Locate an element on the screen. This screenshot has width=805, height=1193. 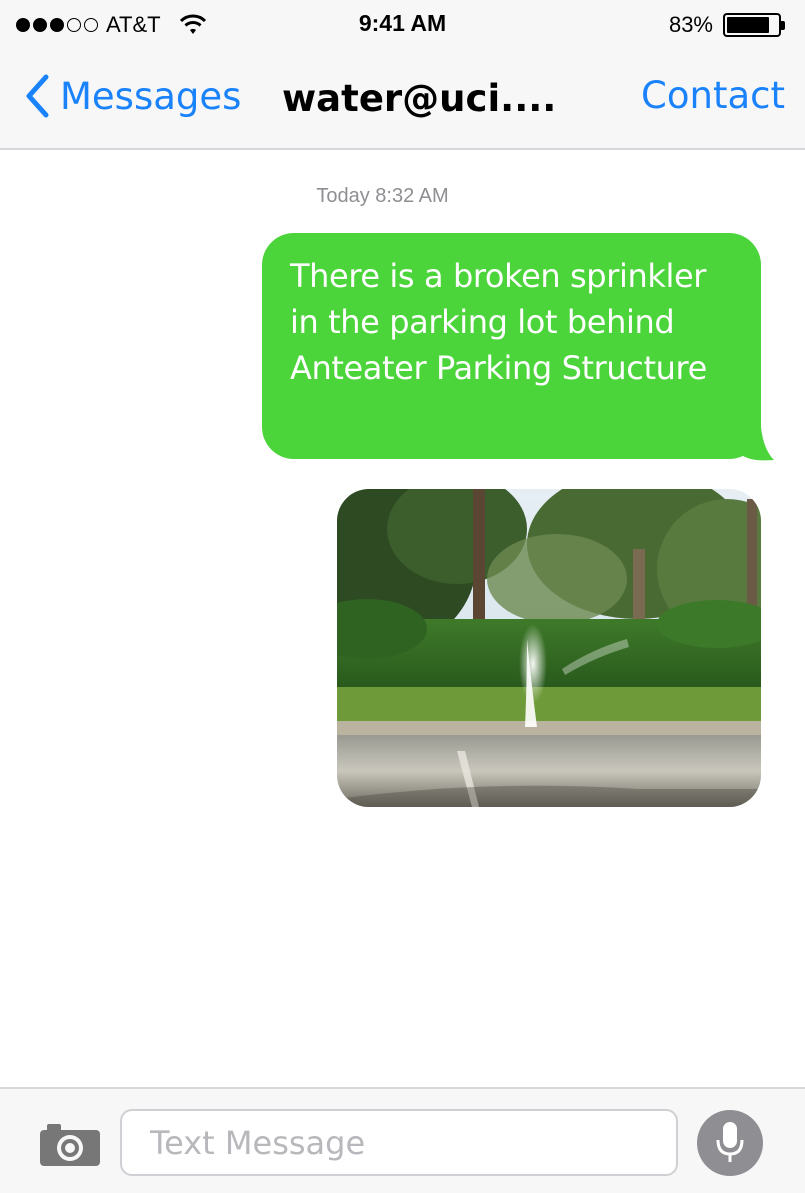
navigation-bar: Messages water@uci.... Contact is located at coordinates (402, 100).